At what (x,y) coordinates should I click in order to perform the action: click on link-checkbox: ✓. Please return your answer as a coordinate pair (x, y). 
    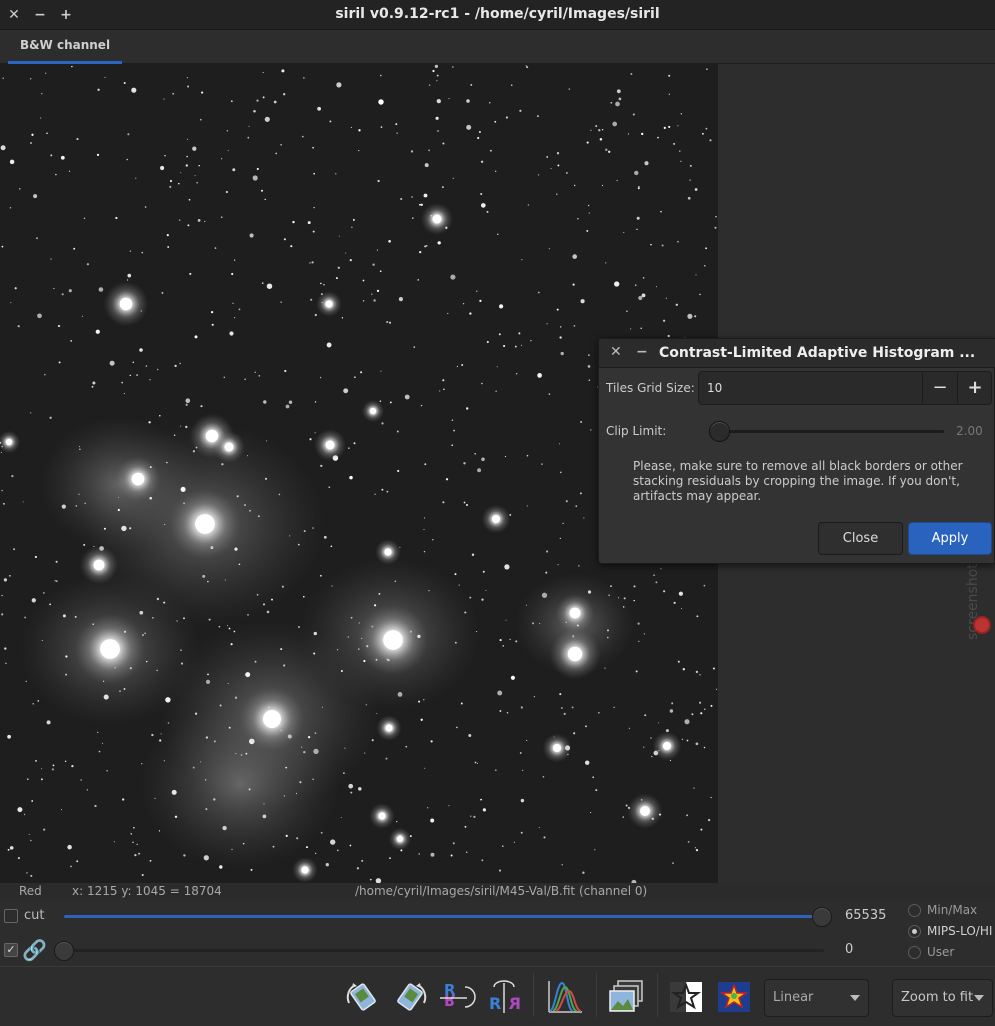
    Looking at the image, I should click on (11, 950).